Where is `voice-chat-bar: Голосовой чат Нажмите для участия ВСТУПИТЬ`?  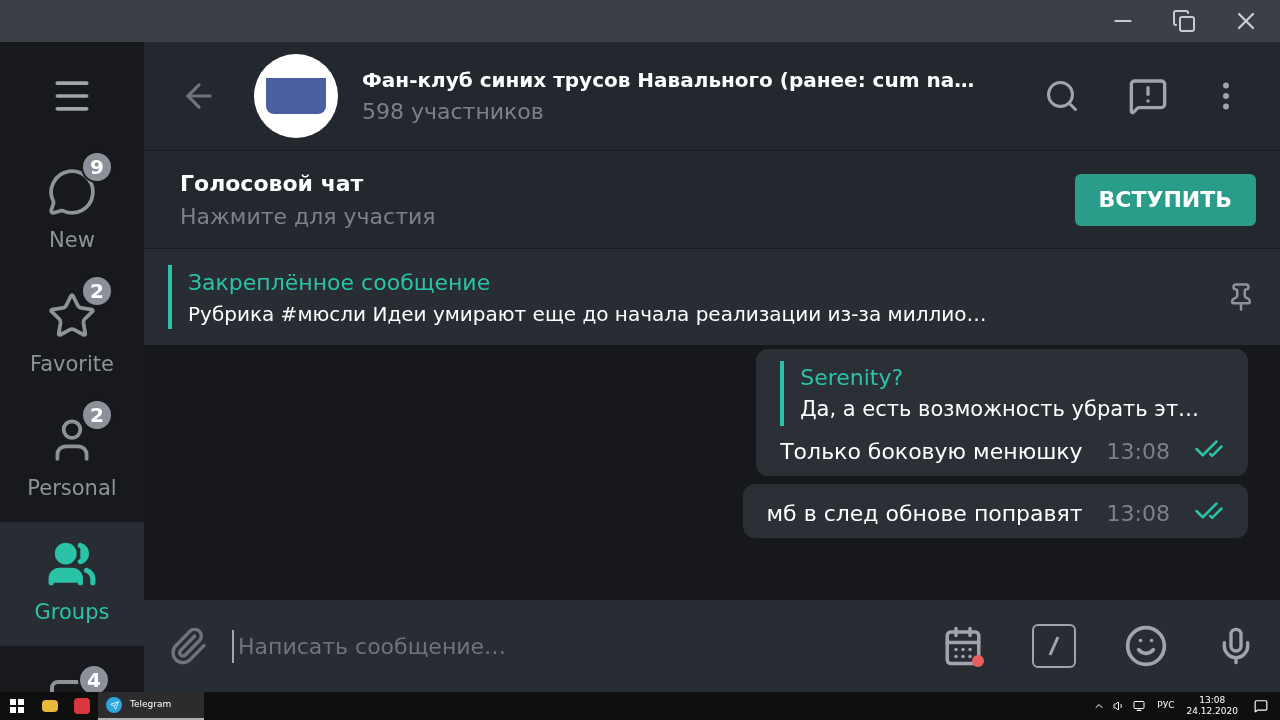
voice-chat-bar: Голосовой чат Нажмите для участия ВСТУПИТЬ is located at coordinates (712, 199).